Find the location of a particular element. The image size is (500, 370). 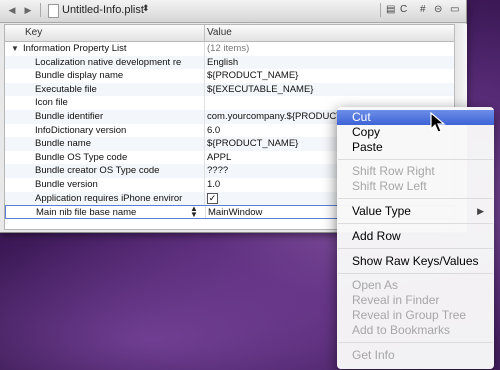

menu-label: Value Type is located at coordinates (381, 211).